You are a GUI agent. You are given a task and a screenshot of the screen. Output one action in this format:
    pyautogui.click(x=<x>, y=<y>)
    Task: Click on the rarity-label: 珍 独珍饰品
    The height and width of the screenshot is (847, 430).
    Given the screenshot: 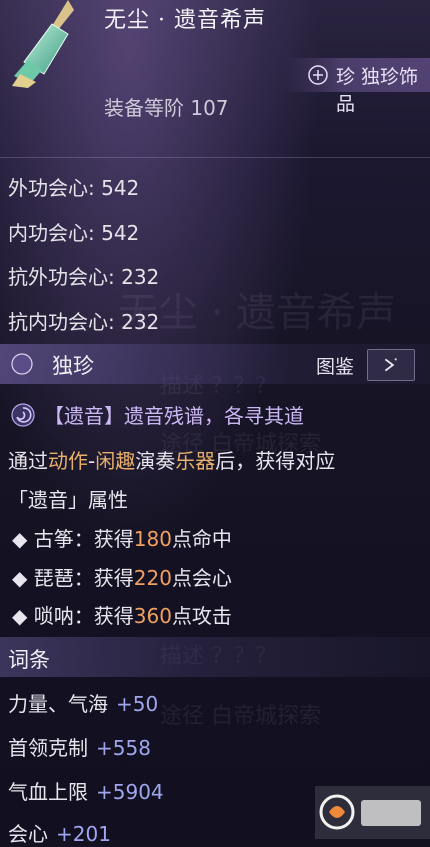 What is the action you would take?
    pyautogui.click(x=377, y=90)
    